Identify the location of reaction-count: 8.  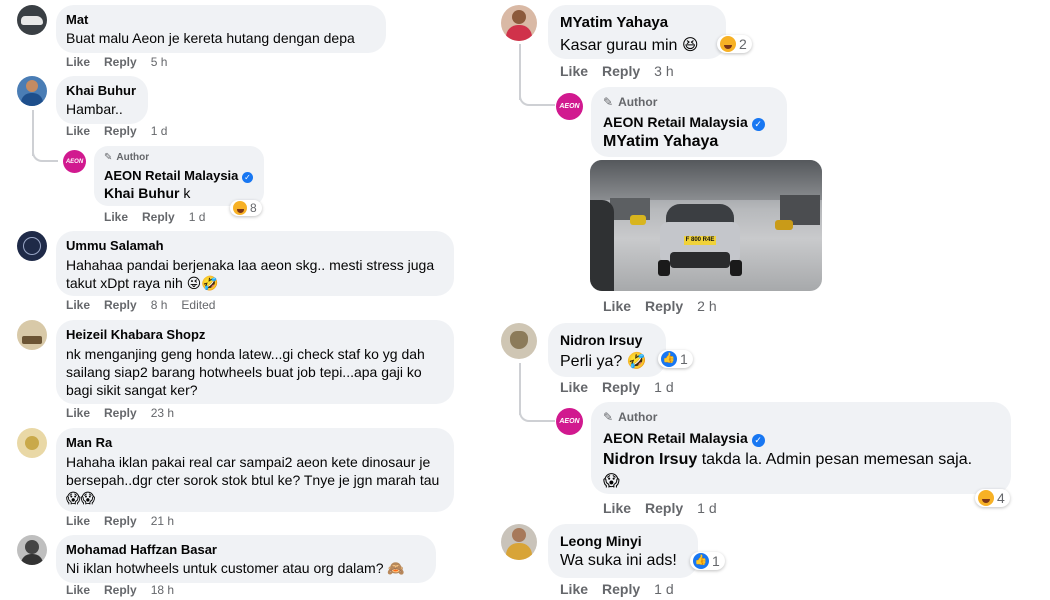
(246, 208).